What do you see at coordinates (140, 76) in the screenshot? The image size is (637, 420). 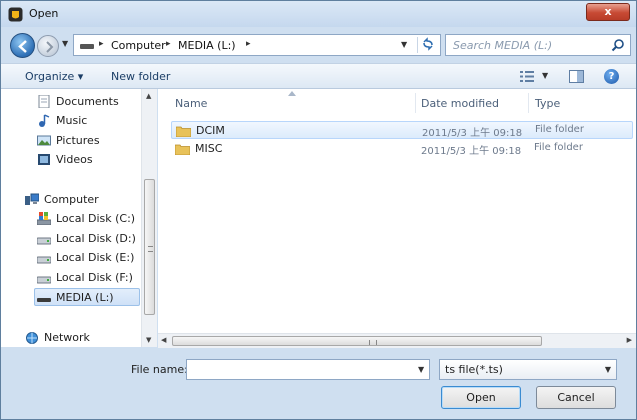 I see `new-folder-button: New folder` at bounding box center [140, 76].